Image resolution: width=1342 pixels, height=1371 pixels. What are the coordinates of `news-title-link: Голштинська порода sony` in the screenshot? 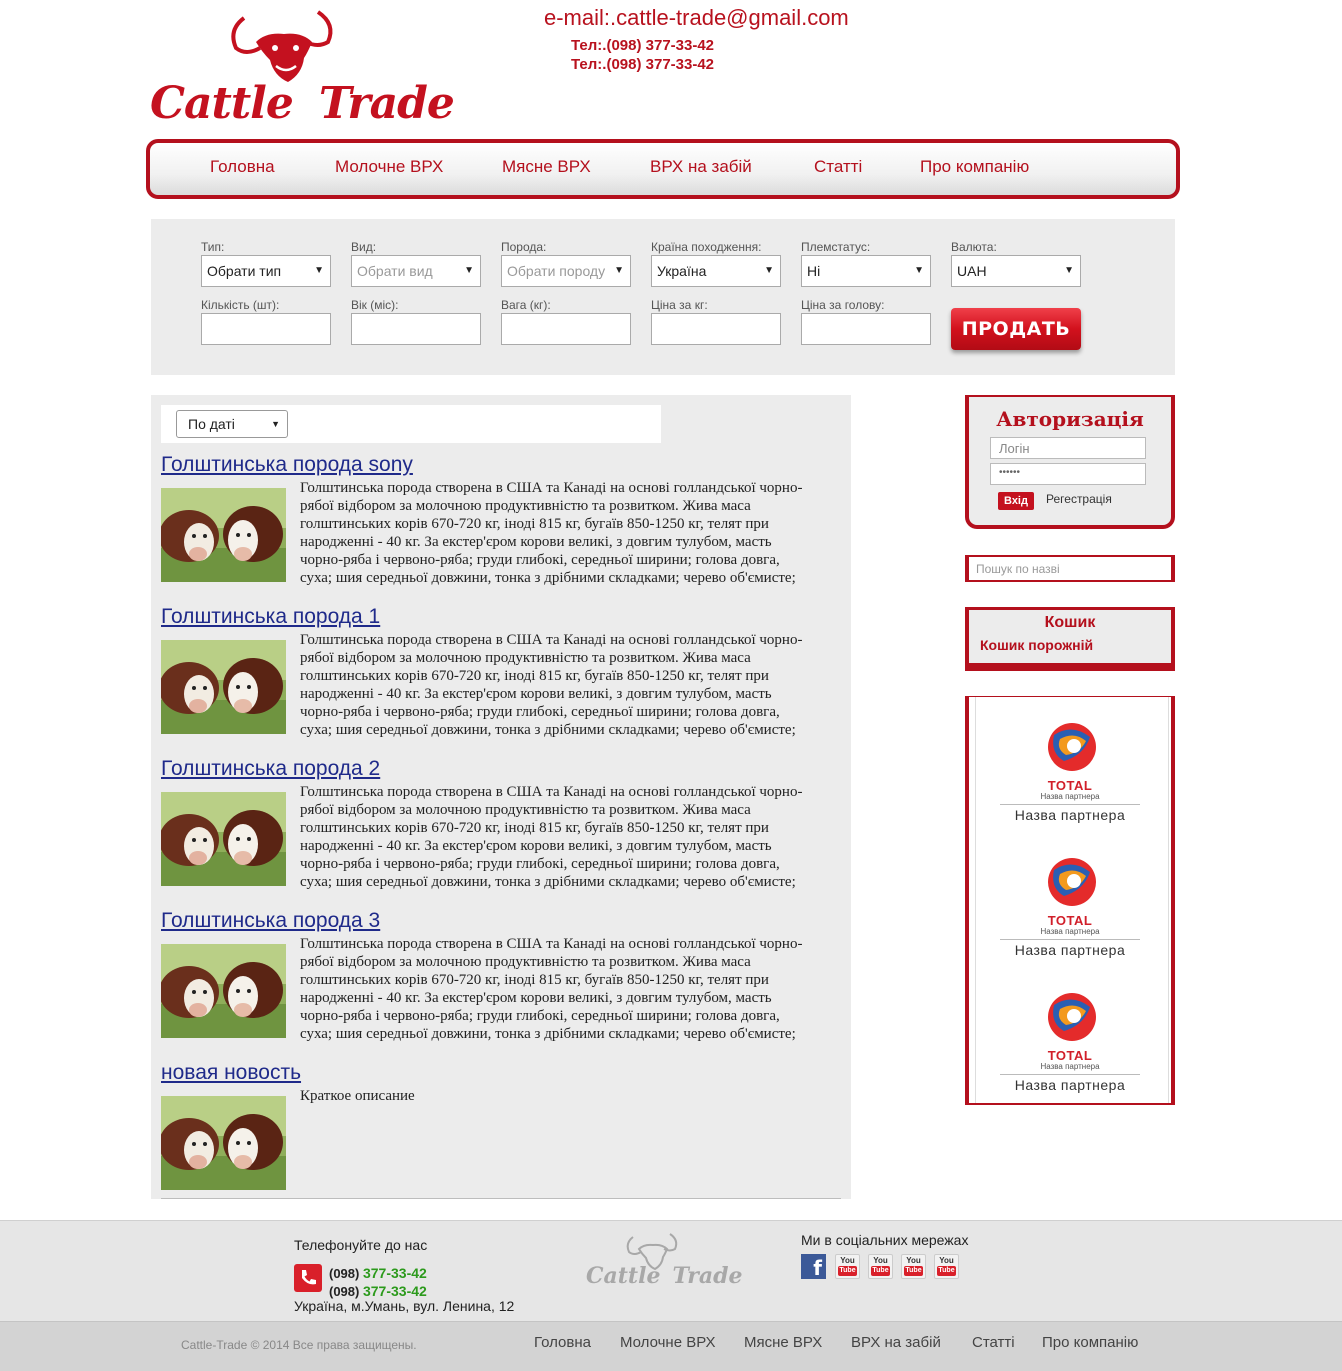 It's located at (287, 465).